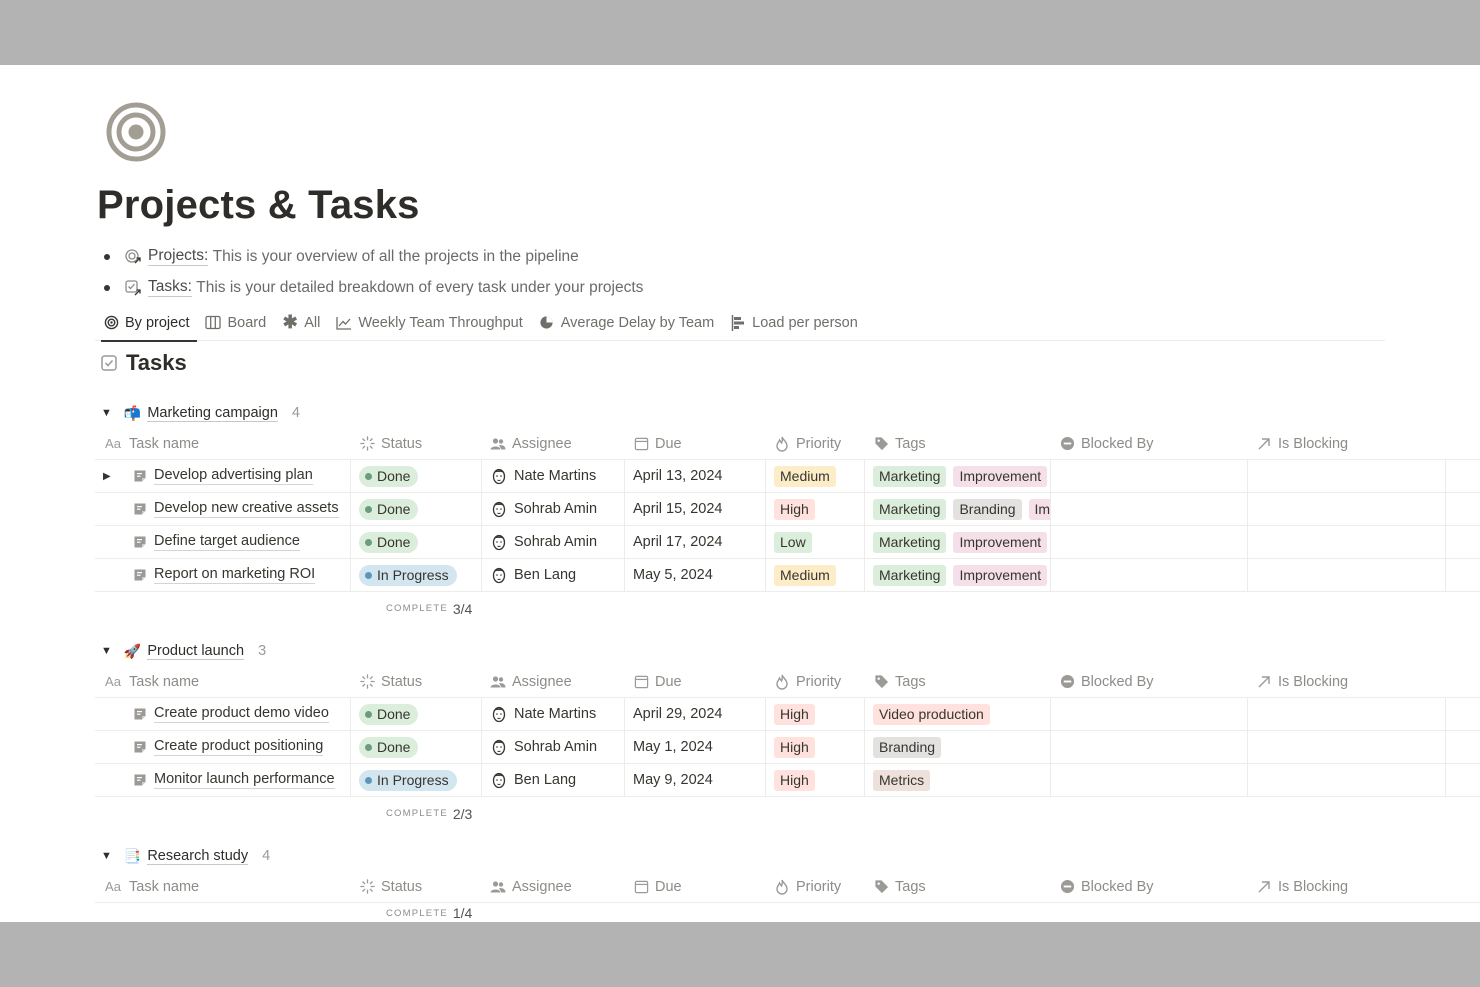 The height and width of the screenshot is (987, 1480). Describe the element at coordinates (958, 509) in the screenshot. I see `tags-cell: Marketing Branding Improvement` at that location.